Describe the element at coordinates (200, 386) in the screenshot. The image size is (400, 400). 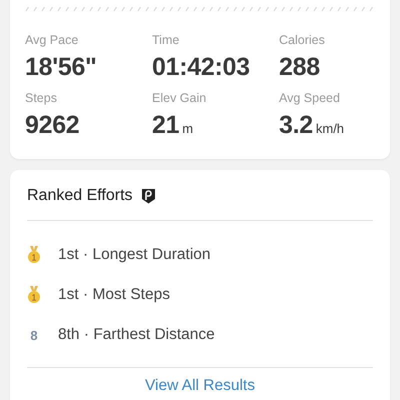
I see `view-all-results-link: View All Results` at that location.